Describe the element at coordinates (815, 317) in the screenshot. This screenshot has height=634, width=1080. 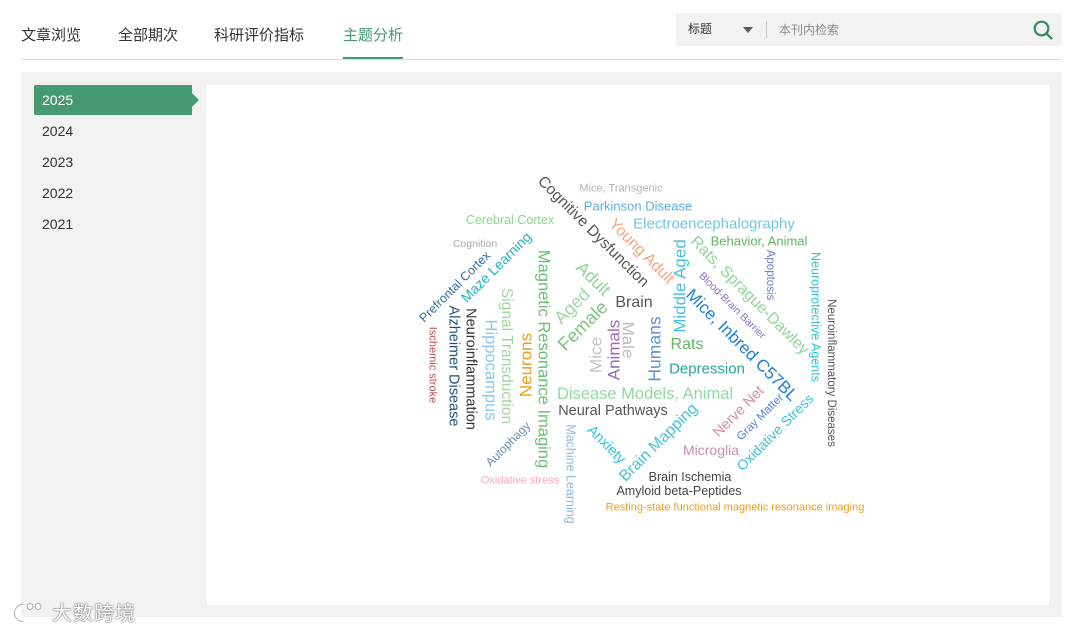
I see `word-cloud-term: Neuroprotective Agents` at that location.